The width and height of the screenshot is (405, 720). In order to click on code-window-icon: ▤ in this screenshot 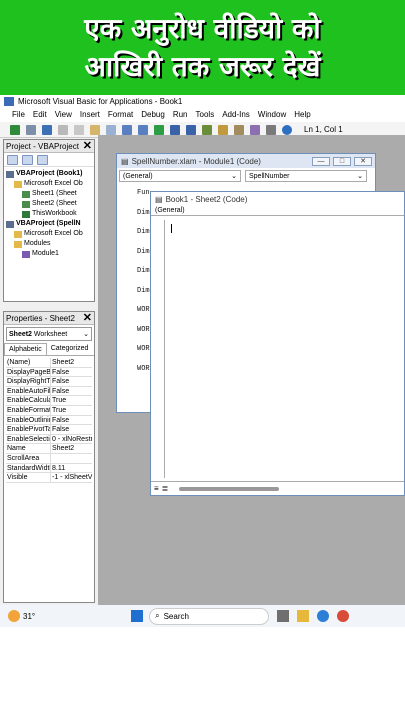, I will do `click(159, 199)`.